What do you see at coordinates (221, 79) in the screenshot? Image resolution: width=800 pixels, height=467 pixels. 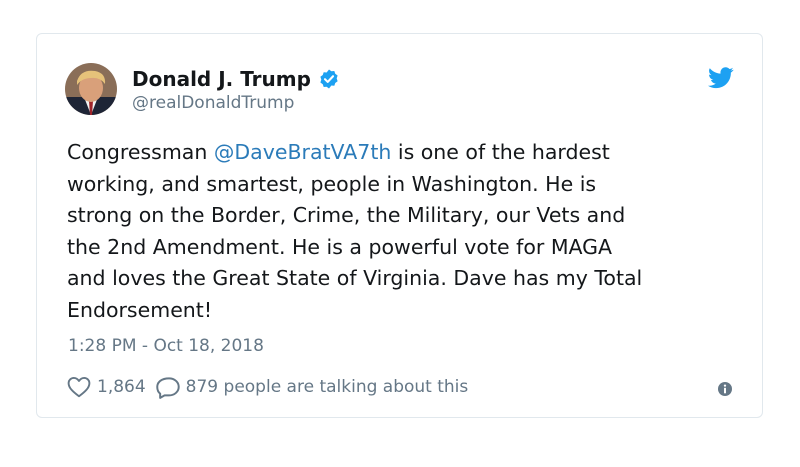 I see `author-name: Donald J. Trump` at bounding box center [221, 79].